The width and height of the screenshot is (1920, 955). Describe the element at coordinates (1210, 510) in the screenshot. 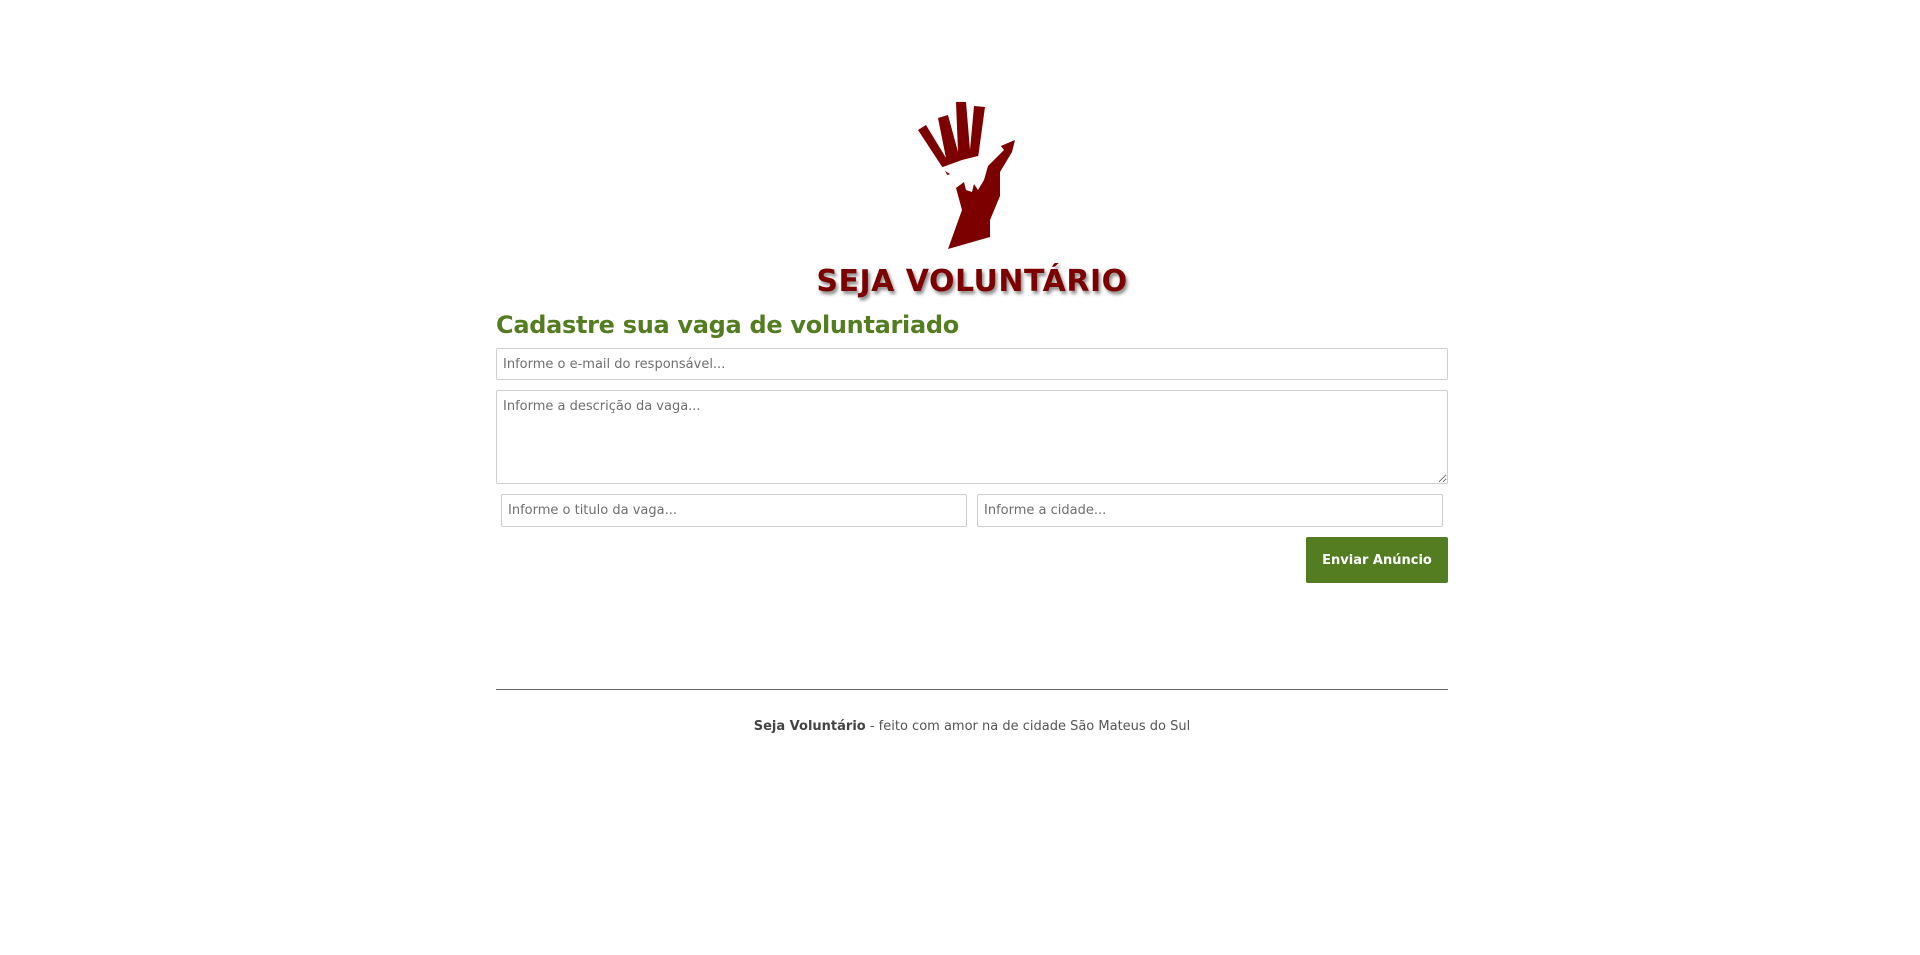

I see `city-field` at that location.